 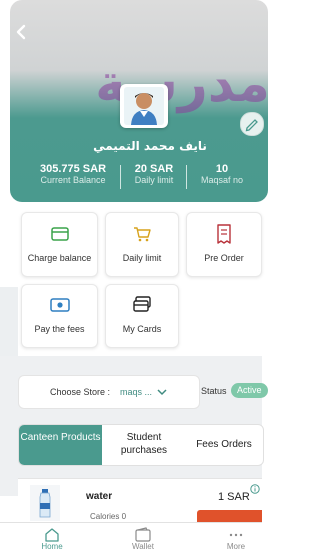 What do you see at coordinates (60, 234) in the screenshot?
I see `card-icon` at bounding box center [60, 234].